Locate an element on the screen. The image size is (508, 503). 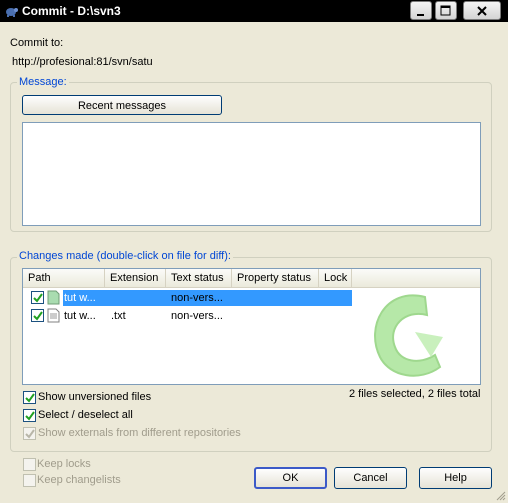
close-button is located at coordinates (482, 10).